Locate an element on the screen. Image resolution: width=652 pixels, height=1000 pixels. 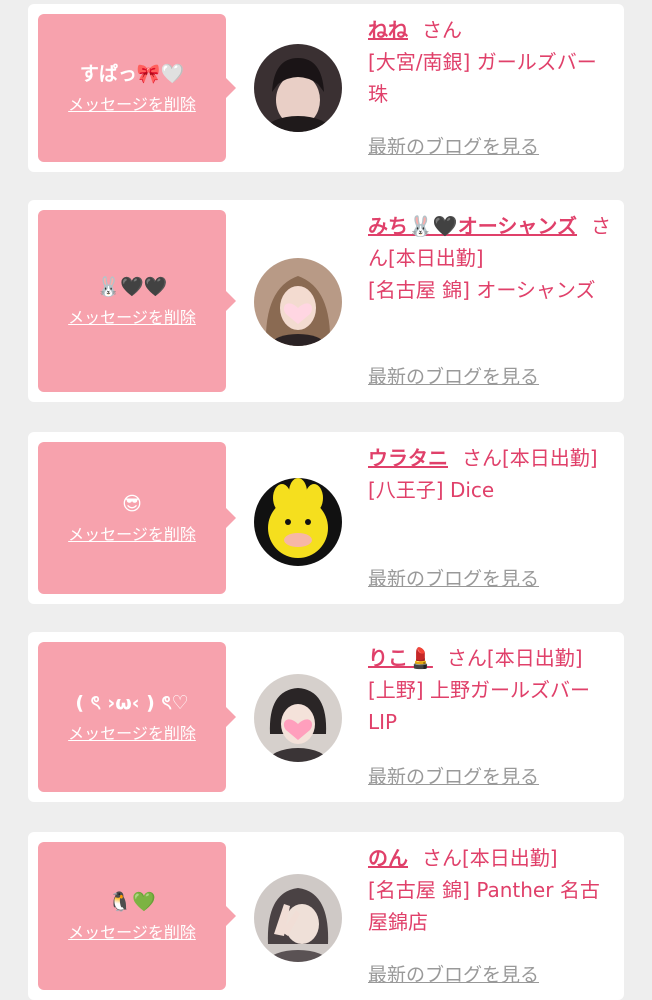
message-text: すぱっ🎀🤍 is located at coordinates (132, 74).